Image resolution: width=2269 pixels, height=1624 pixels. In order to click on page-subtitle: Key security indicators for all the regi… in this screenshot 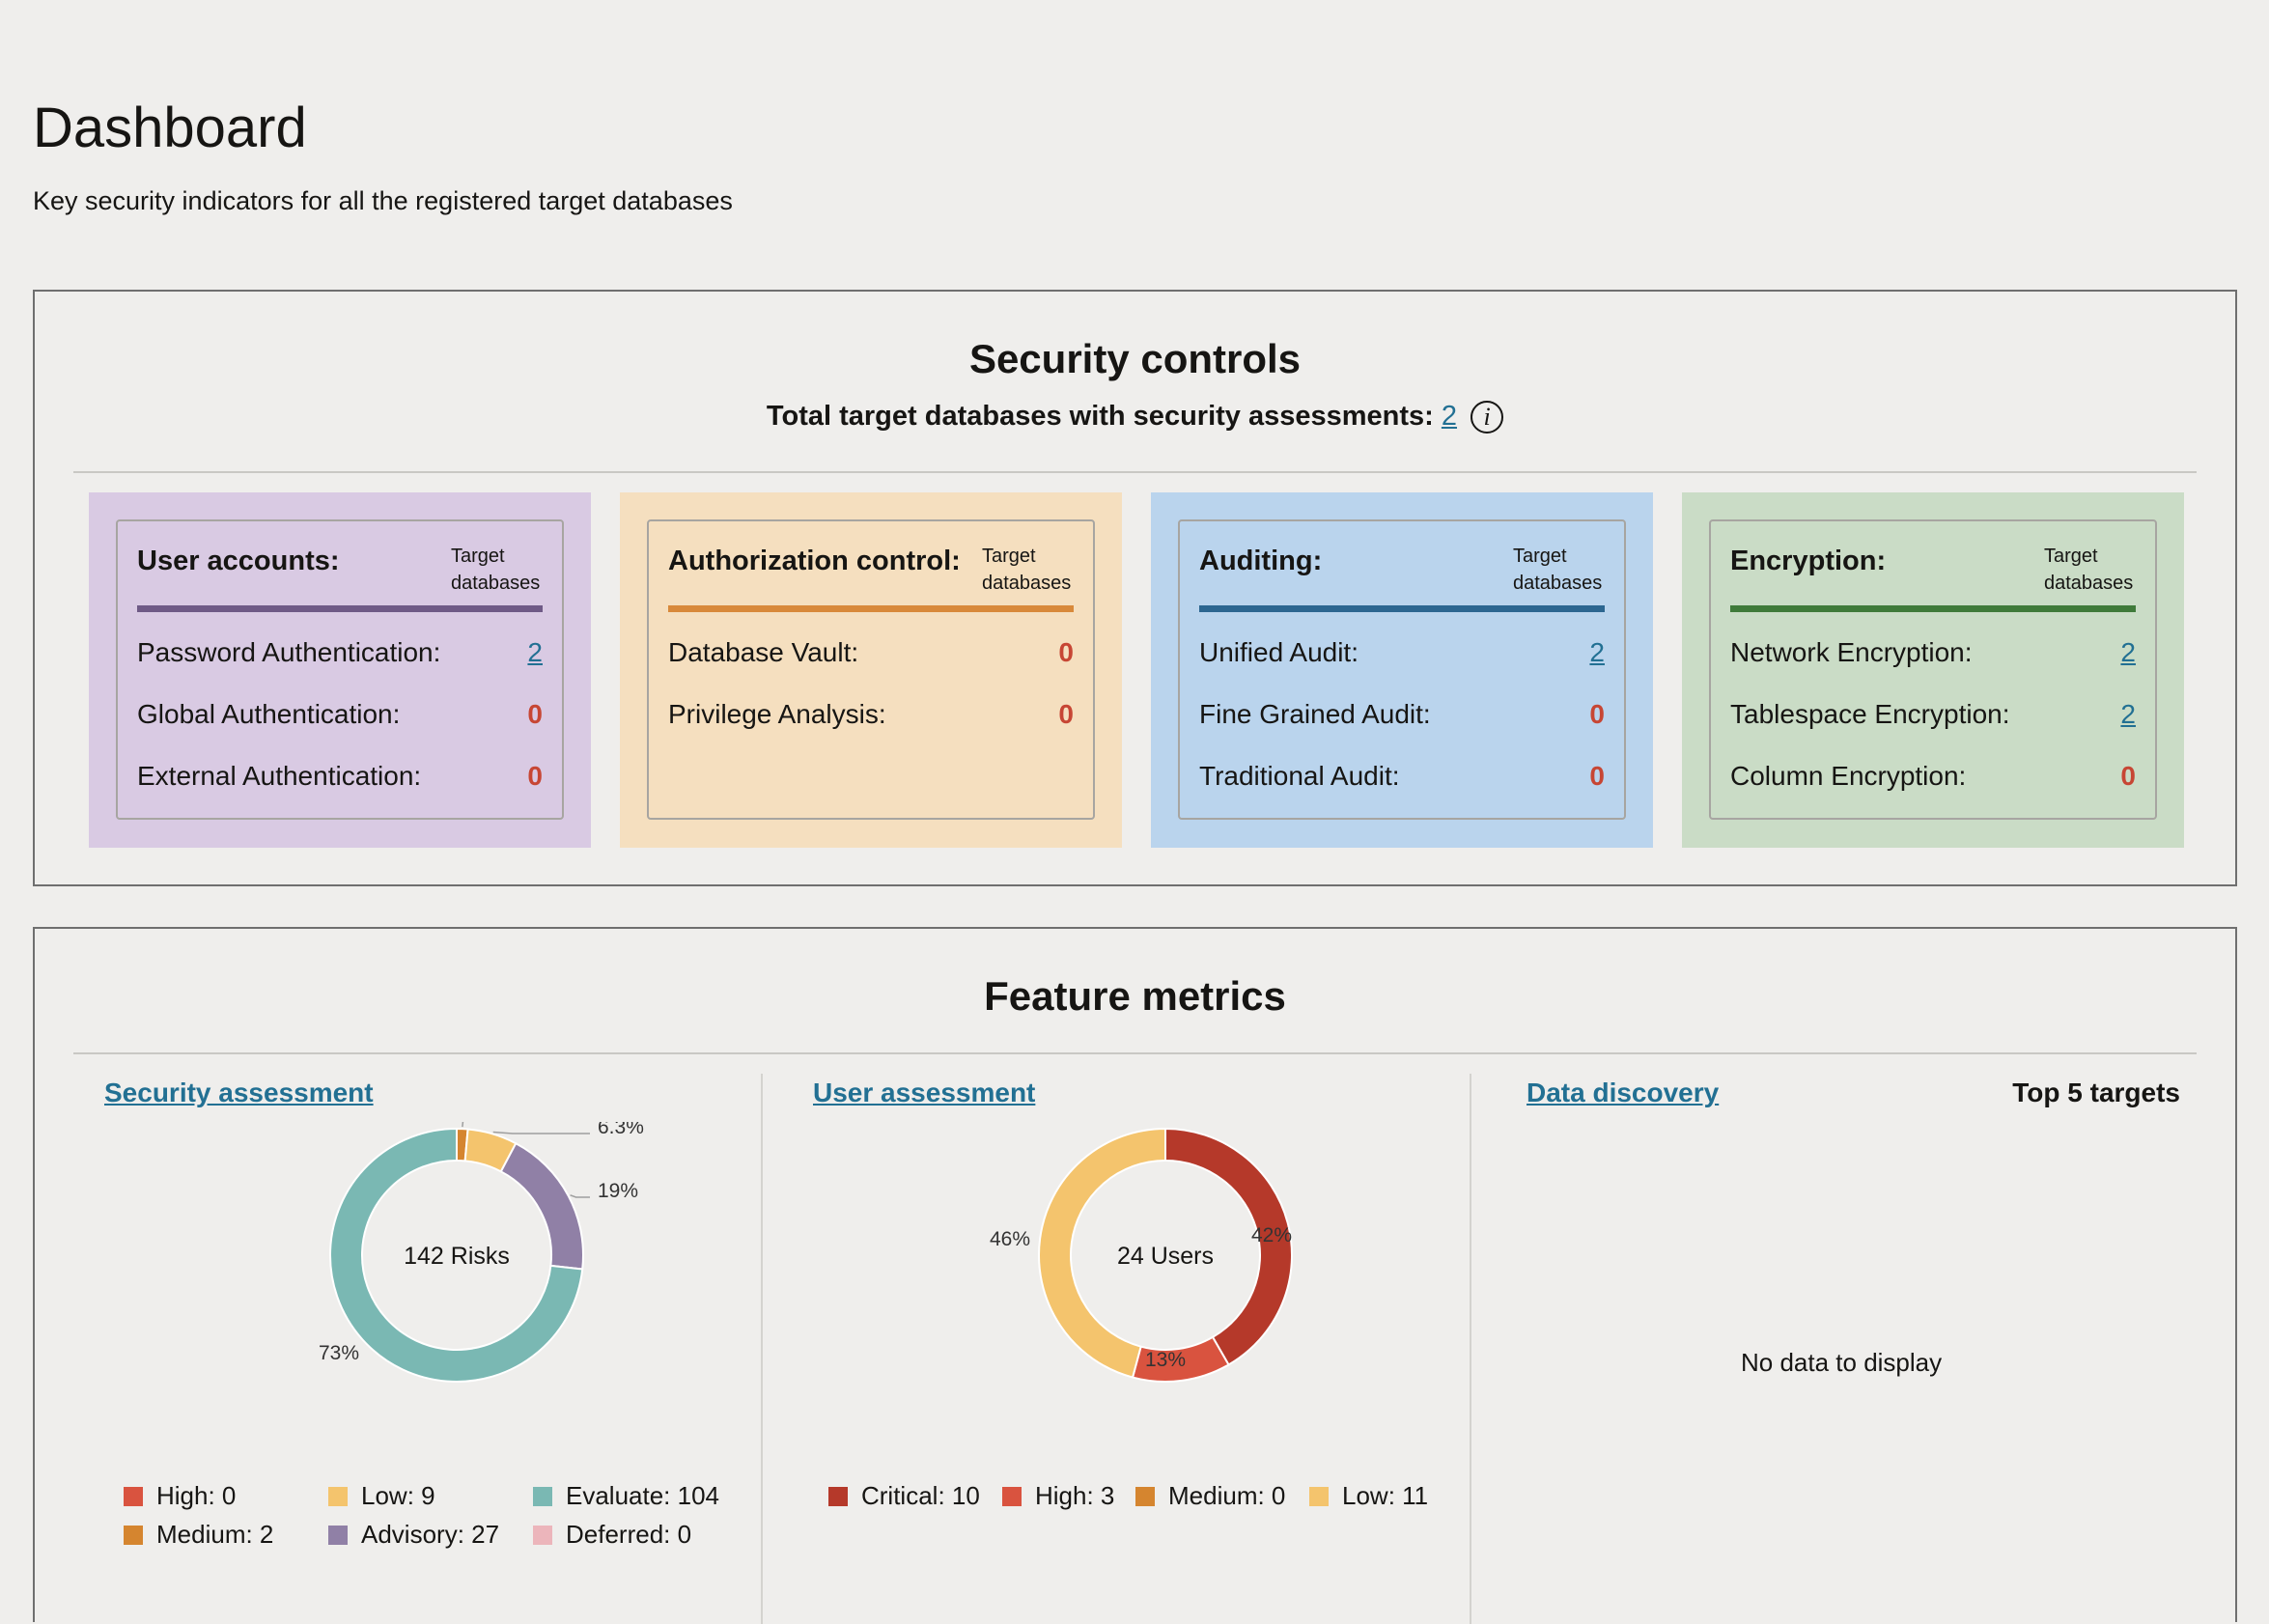, I will do `click(383, 201)`.